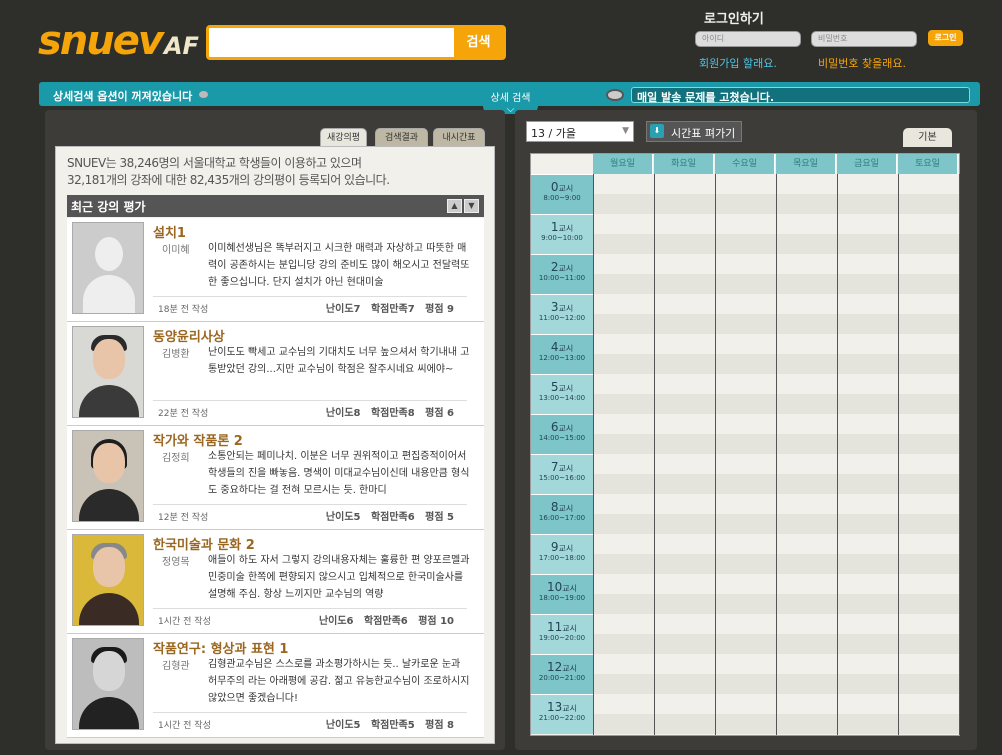 This screenshot has height=755, width=1002. What do you see at coordinates (562, 714) in the screenshot?
I see `period-label: 13교시 21:00~22:00` at bounding box center [562, 714].